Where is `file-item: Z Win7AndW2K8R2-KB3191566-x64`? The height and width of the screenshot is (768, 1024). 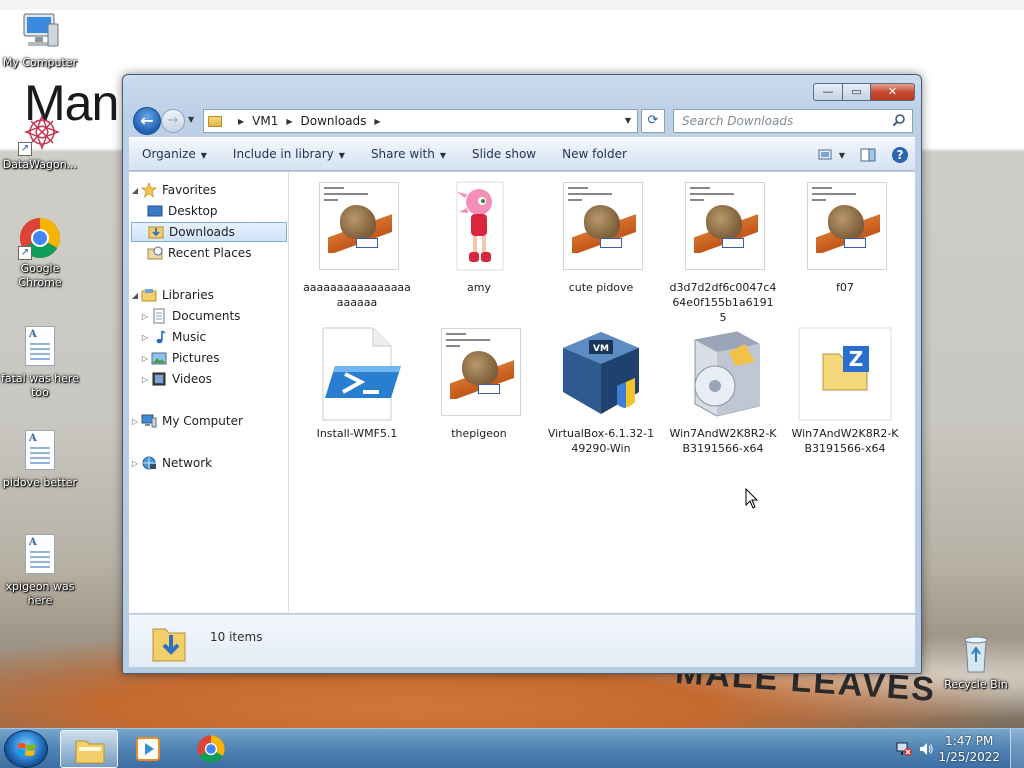 file-item: Z Win7AndW2K8R2-KB3191566-x64 is located at coordinates (845, 391).